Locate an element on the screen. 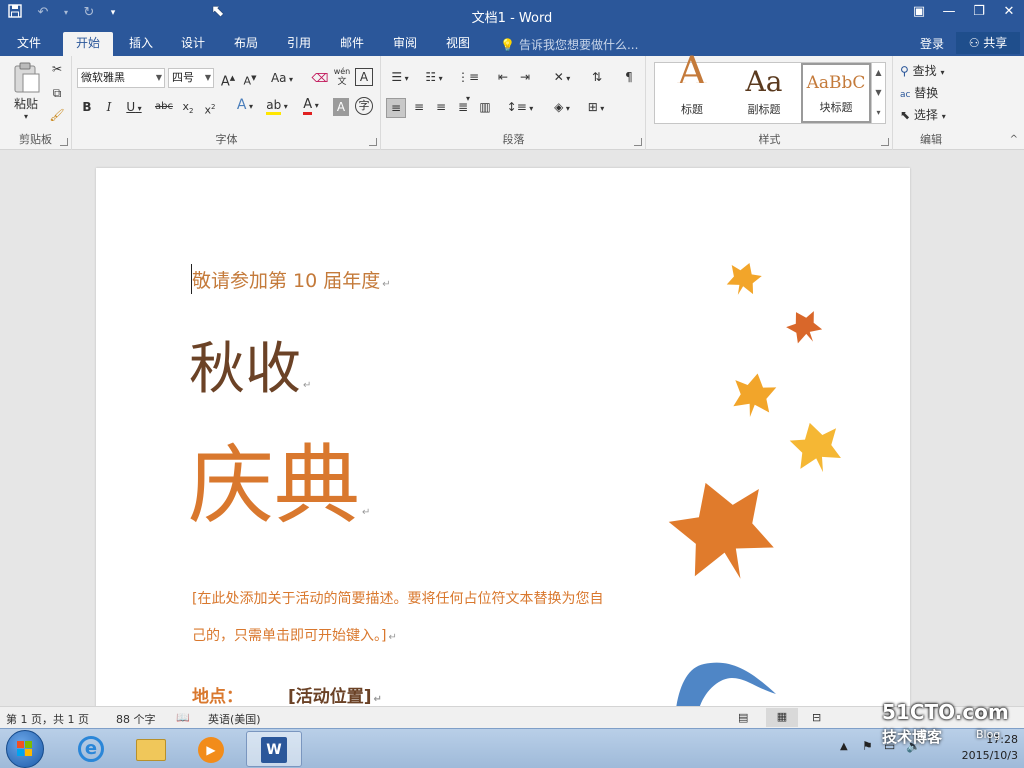 Image resolution: width=1024 pixels, height=768 pixels. title-text-1: 秋收 is located at coordinates (245, 369).